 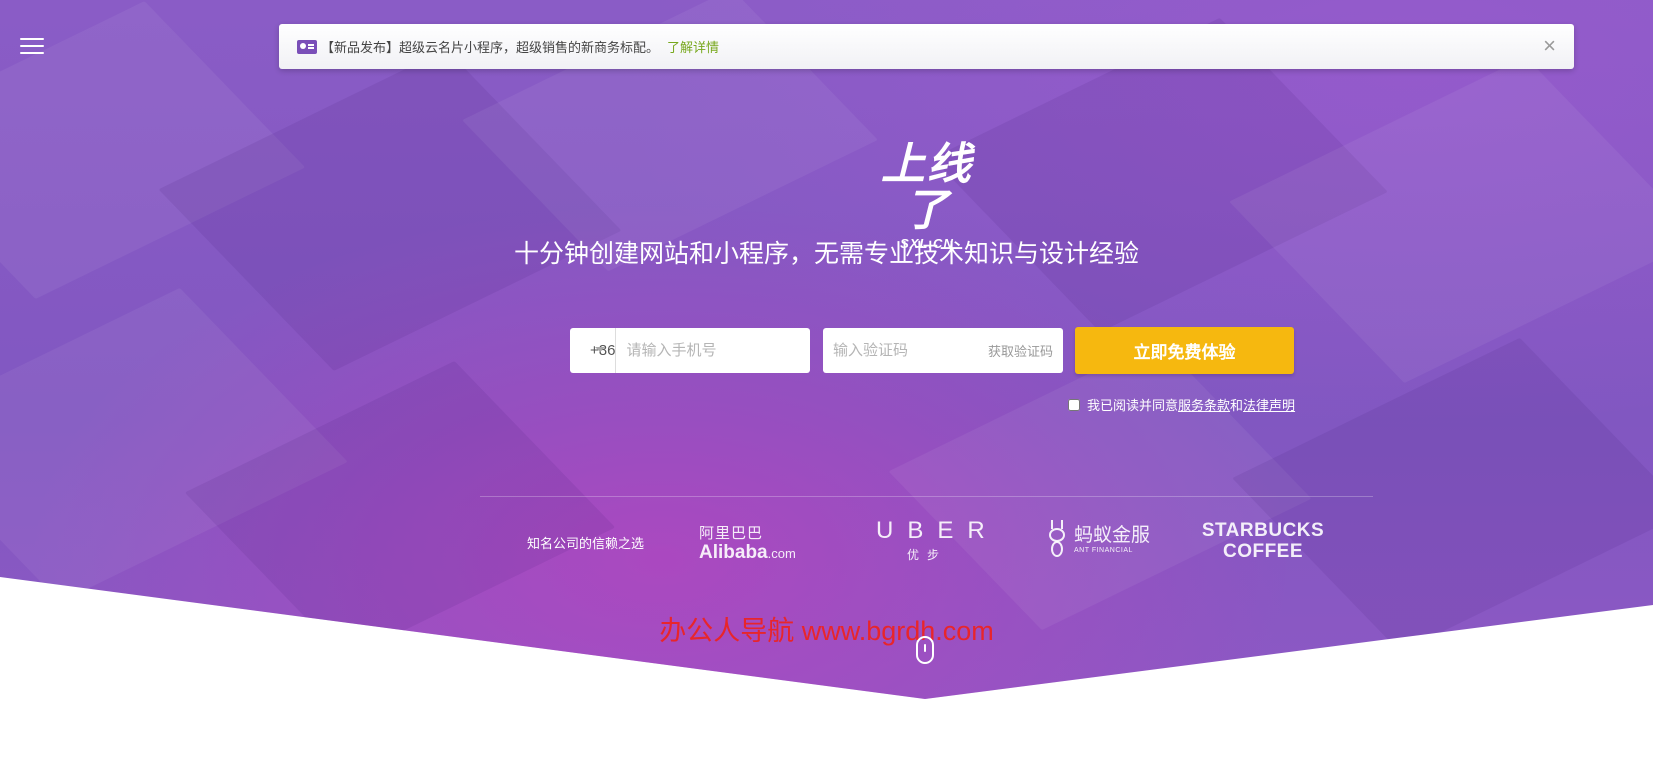 What do you see at coordinates (593, 350) in the screenshot?
I see `country-code-select: +86` at bounding box center [593, 350].